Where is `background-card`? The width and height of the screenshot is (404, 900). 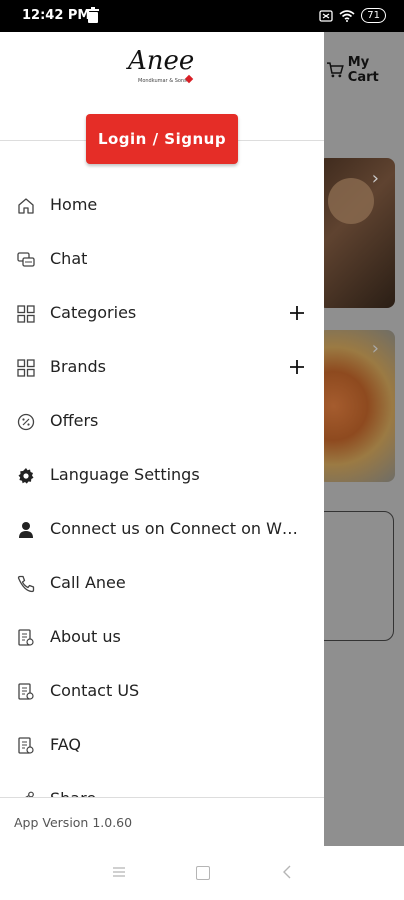 background-card is located at coordinates (354, 576).